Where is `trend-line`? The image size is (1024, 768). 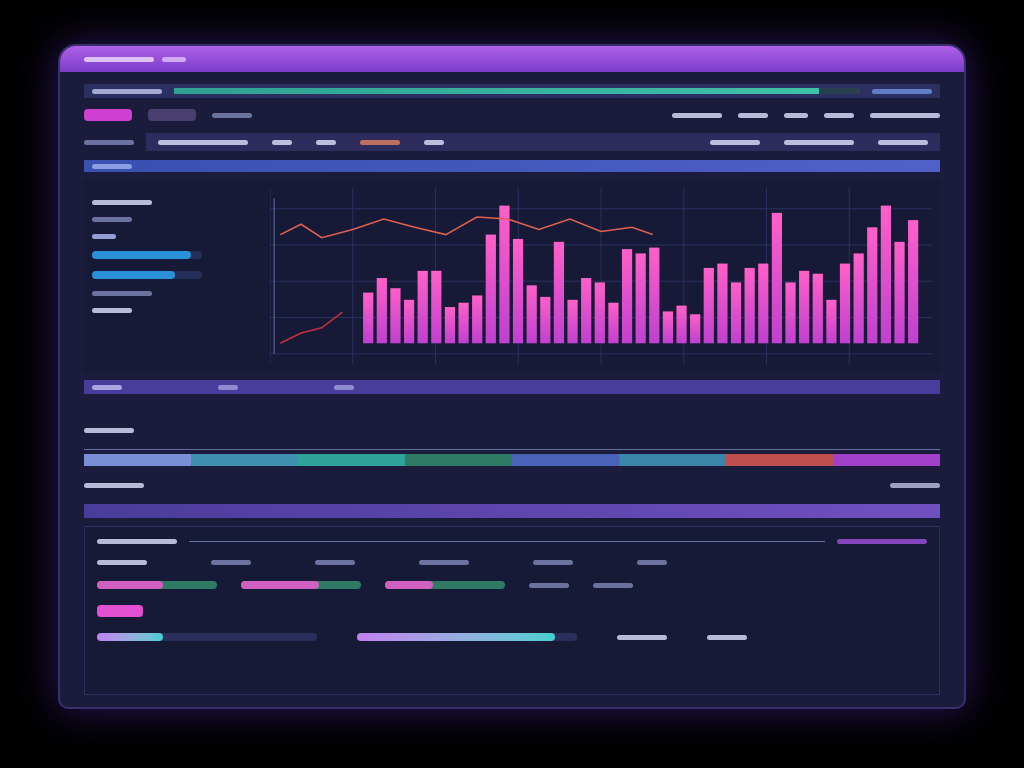
trend-line is located at coordinates (311, 328).